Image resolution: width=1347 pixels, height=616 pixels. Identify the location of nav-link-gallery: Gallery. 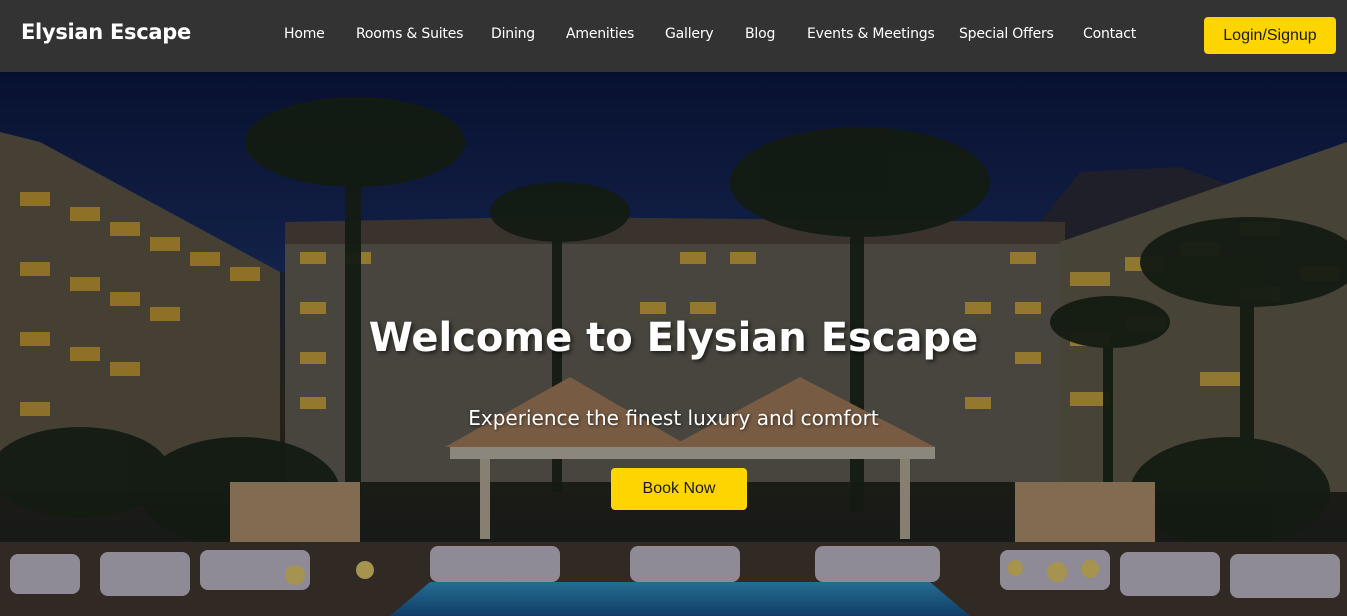
(689, 34).